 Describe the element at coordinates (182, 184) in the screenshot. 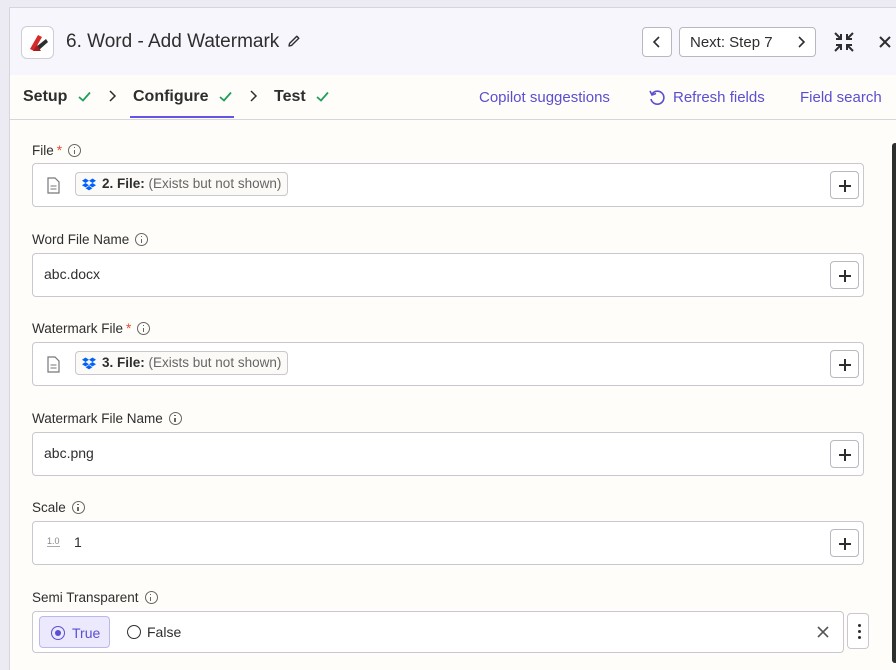

I see `file-mapped-value-pill: 2. File: (Exists but not shown)` at that location.